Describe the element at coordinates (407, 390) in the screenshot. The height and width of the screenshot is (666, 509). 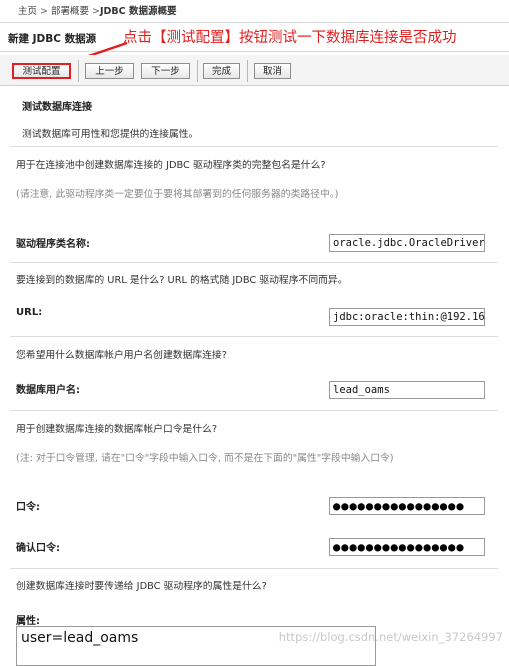
I see `username-input: lead_oams` at that location.